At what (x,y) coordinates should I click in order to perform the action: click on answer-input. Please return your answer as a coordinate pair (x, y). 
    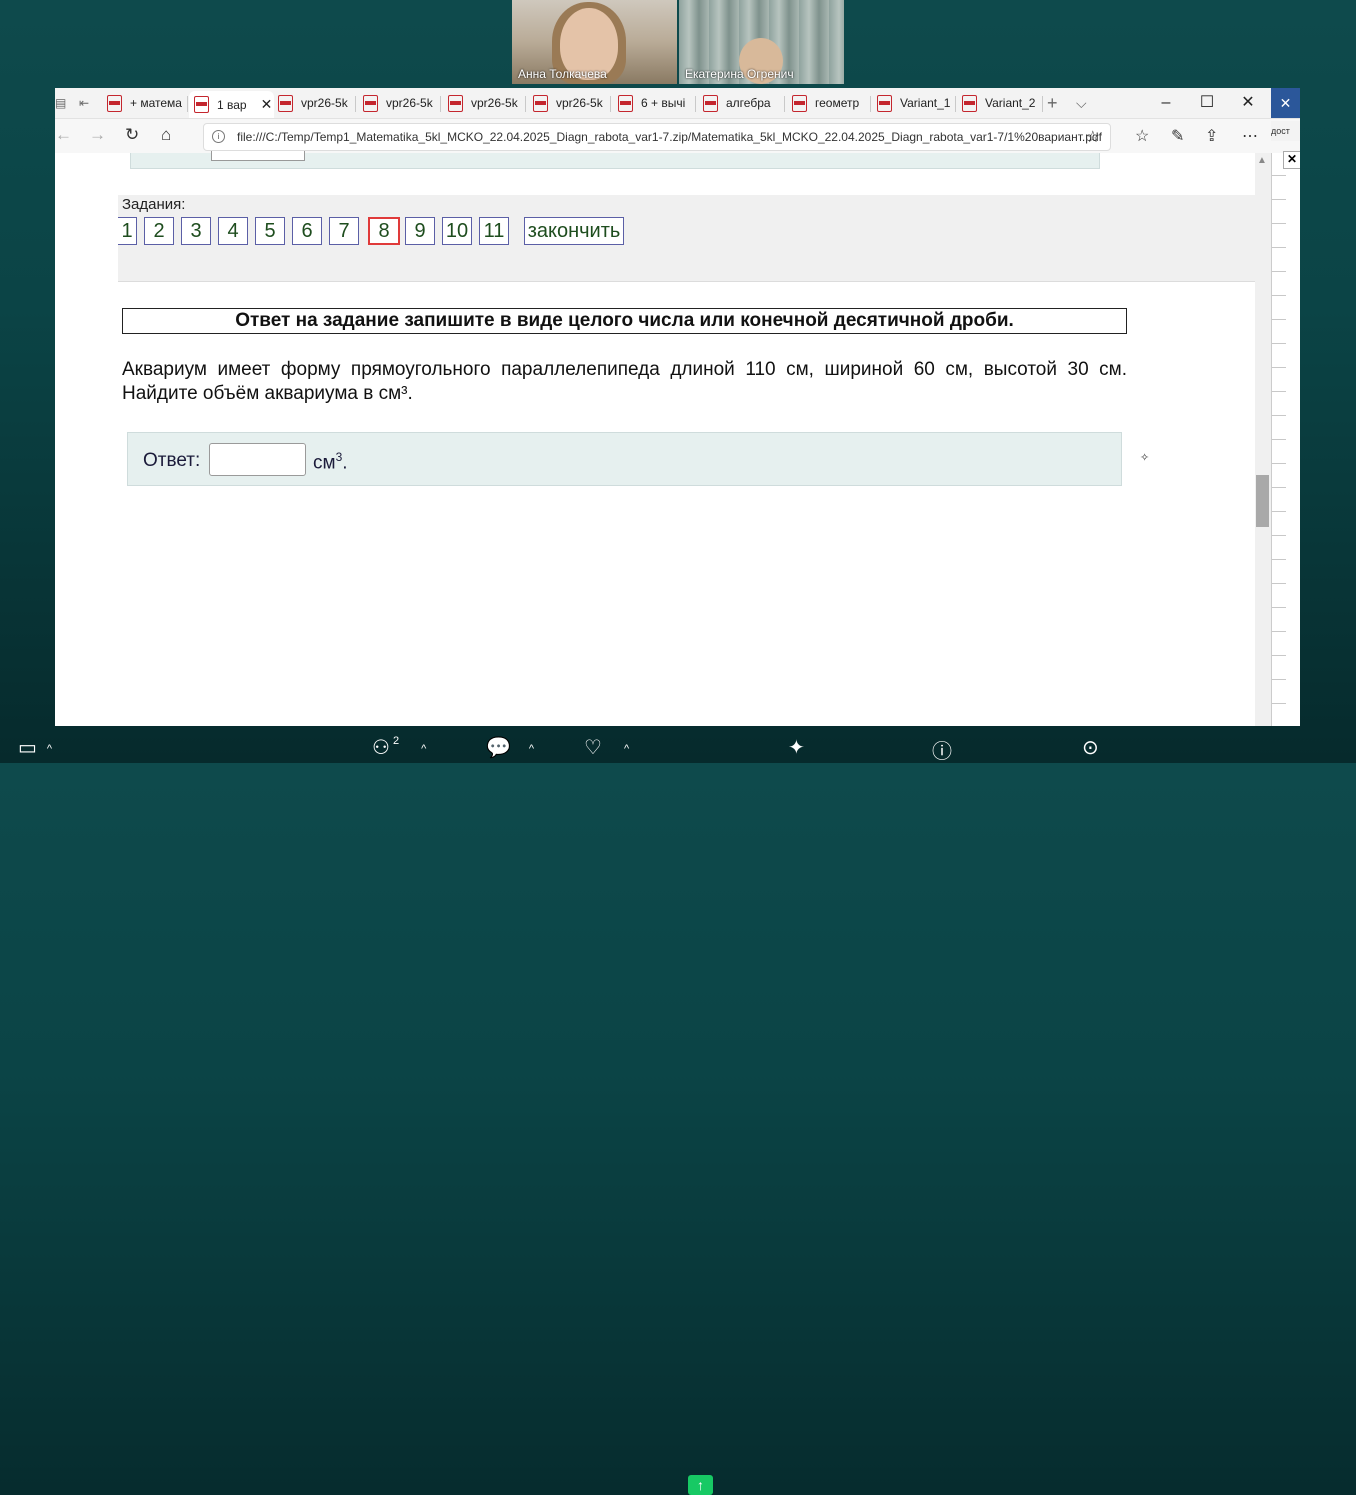
    Looking at the image, I should click on (257, 459).